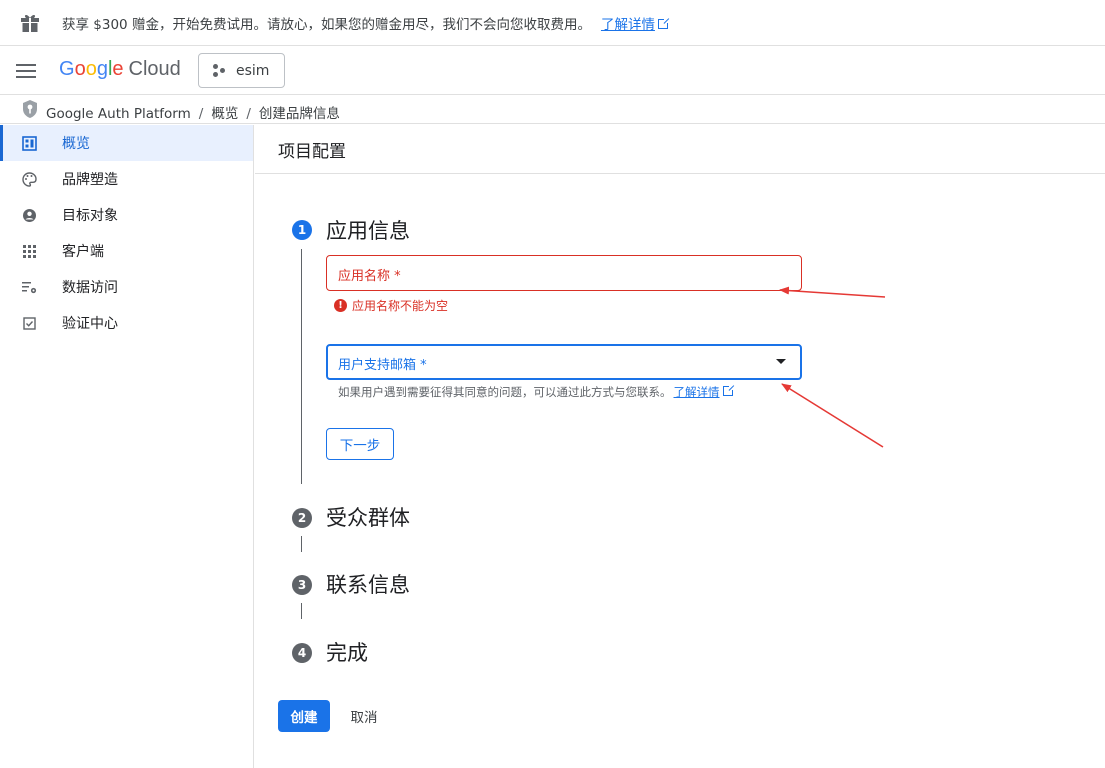 The width and height of the screenshot is (1105, 768). Describe the element at coordinates (29, 323) in the screenshot. I see `checkbox-icon` at that location.